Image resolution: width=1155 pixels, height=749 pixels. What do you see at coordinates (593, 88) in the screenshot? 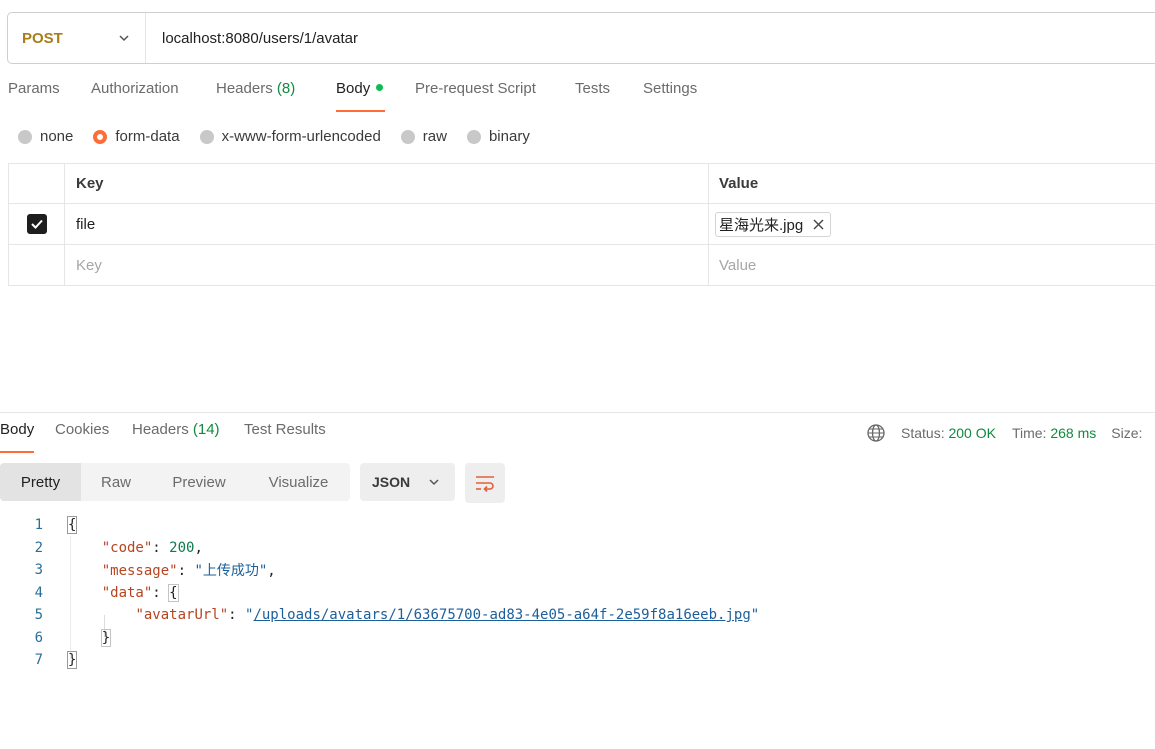
I see `tab-label: Tests` at bounding box center [593, 88].